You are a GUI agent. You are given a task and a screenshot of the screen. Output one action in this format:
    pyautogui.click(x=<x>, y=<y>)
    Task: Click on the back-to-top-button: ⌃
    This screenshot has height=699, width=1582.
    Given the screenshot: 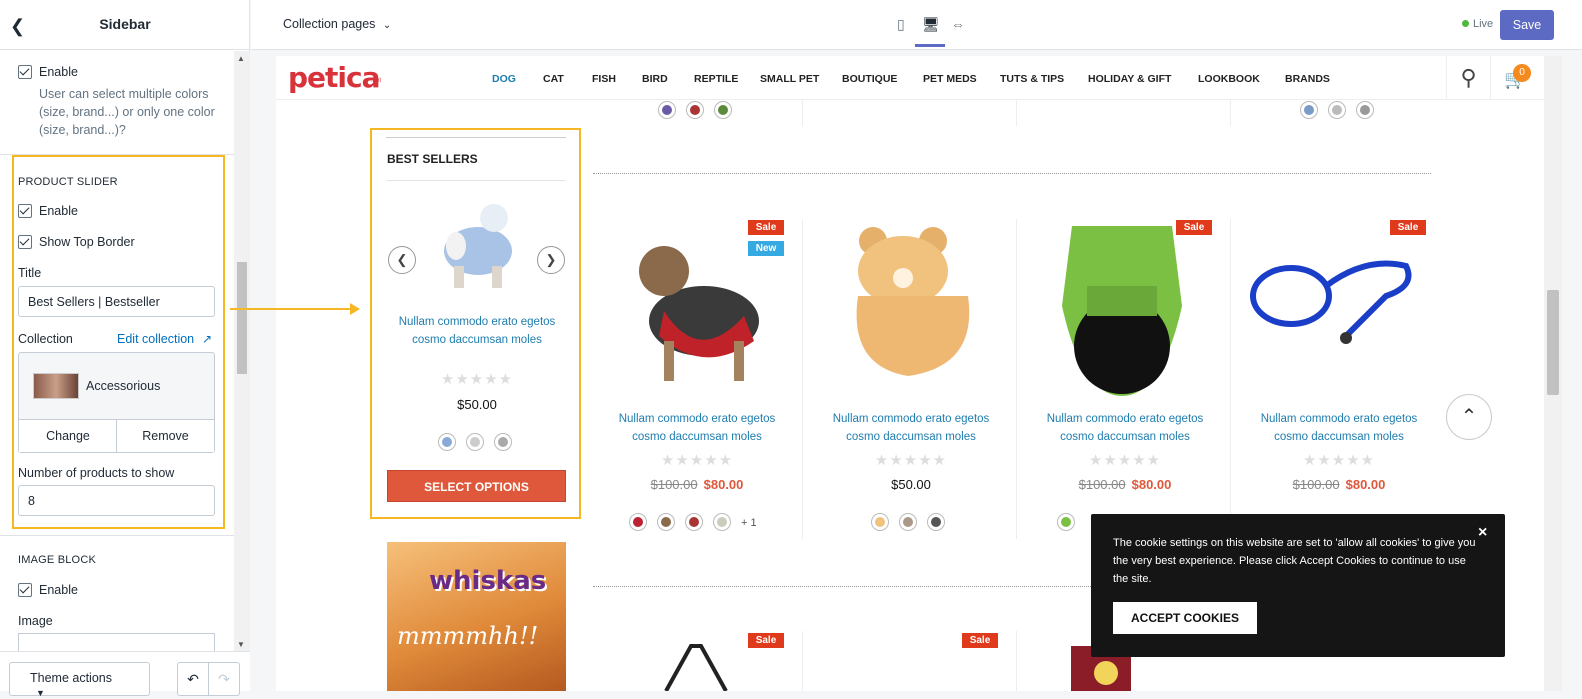 What is the action you would take?
    pyautogui.click(x=1469, y=417)
    